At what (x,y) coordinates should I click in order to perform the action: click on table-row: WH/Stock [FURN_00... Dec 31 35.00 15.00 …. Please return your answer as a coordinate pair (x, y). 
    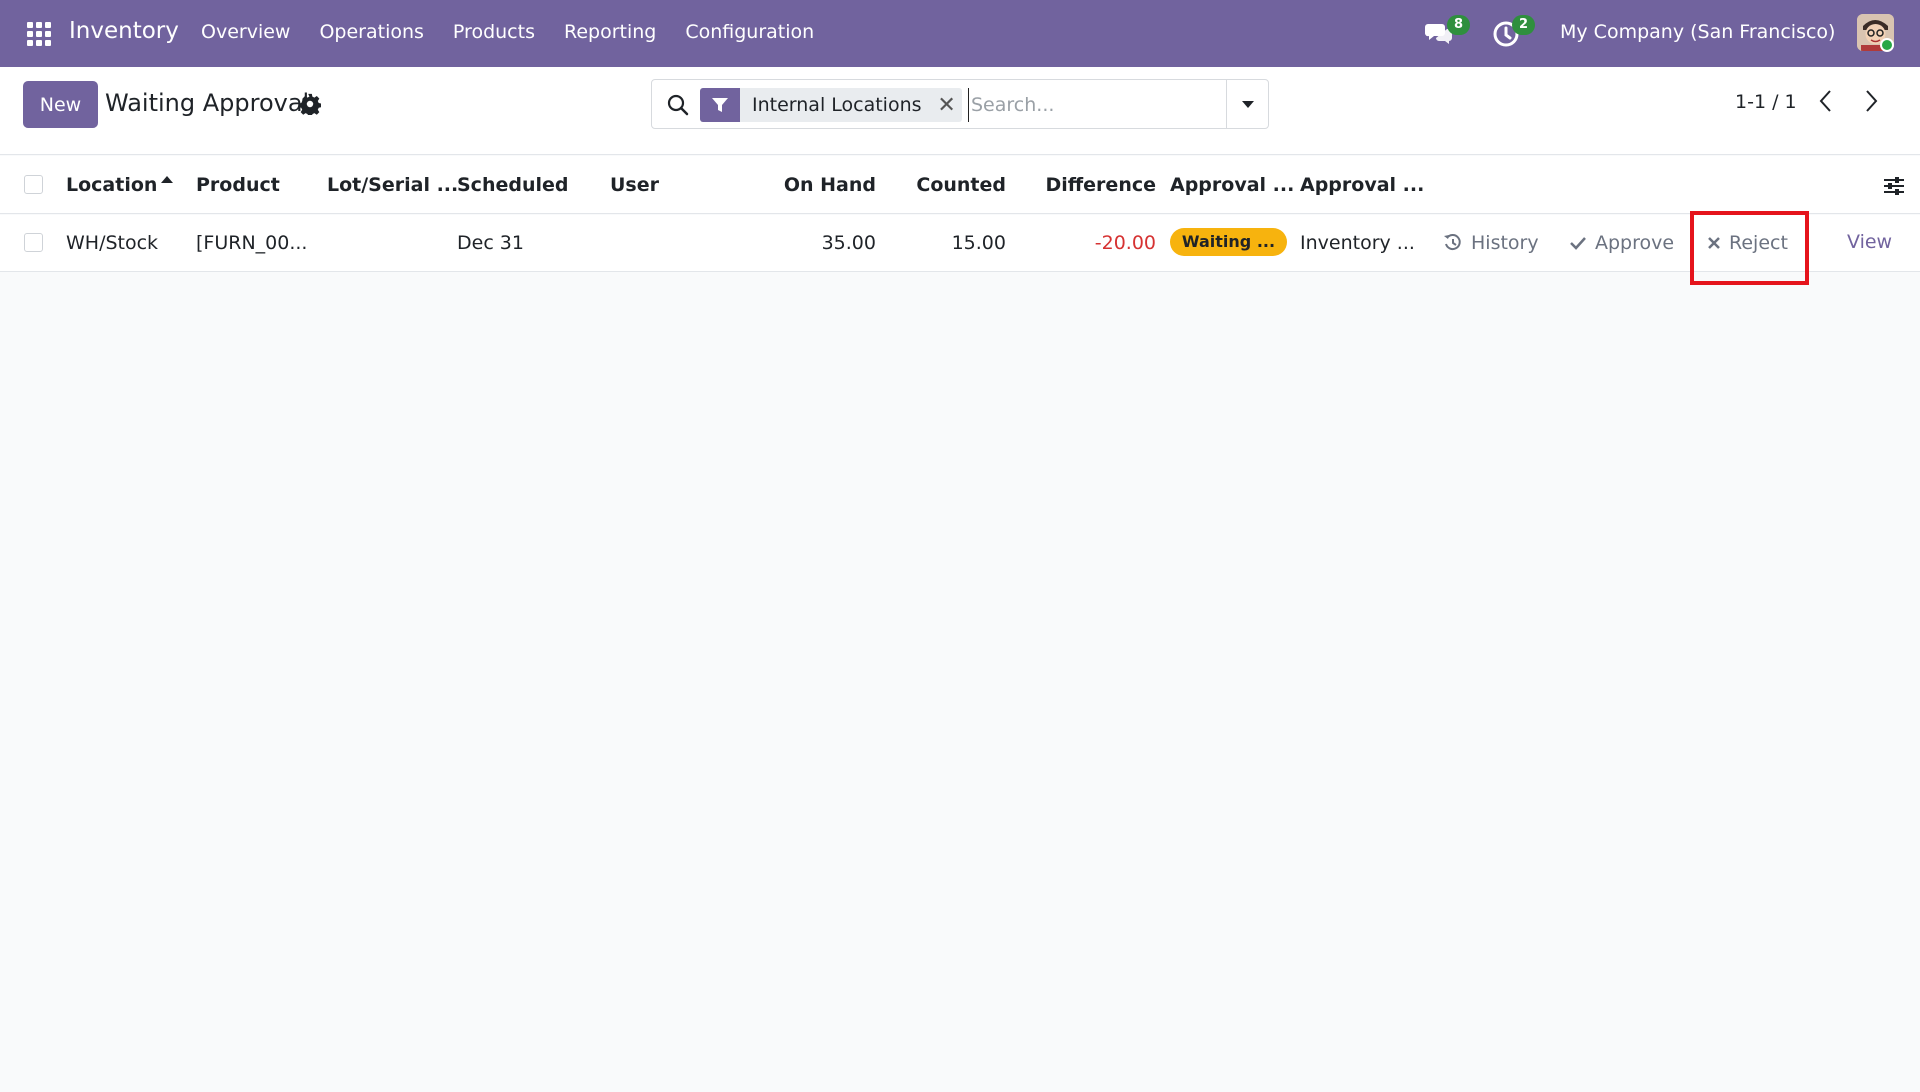
    Looking at the image, I should click on (960, 243).